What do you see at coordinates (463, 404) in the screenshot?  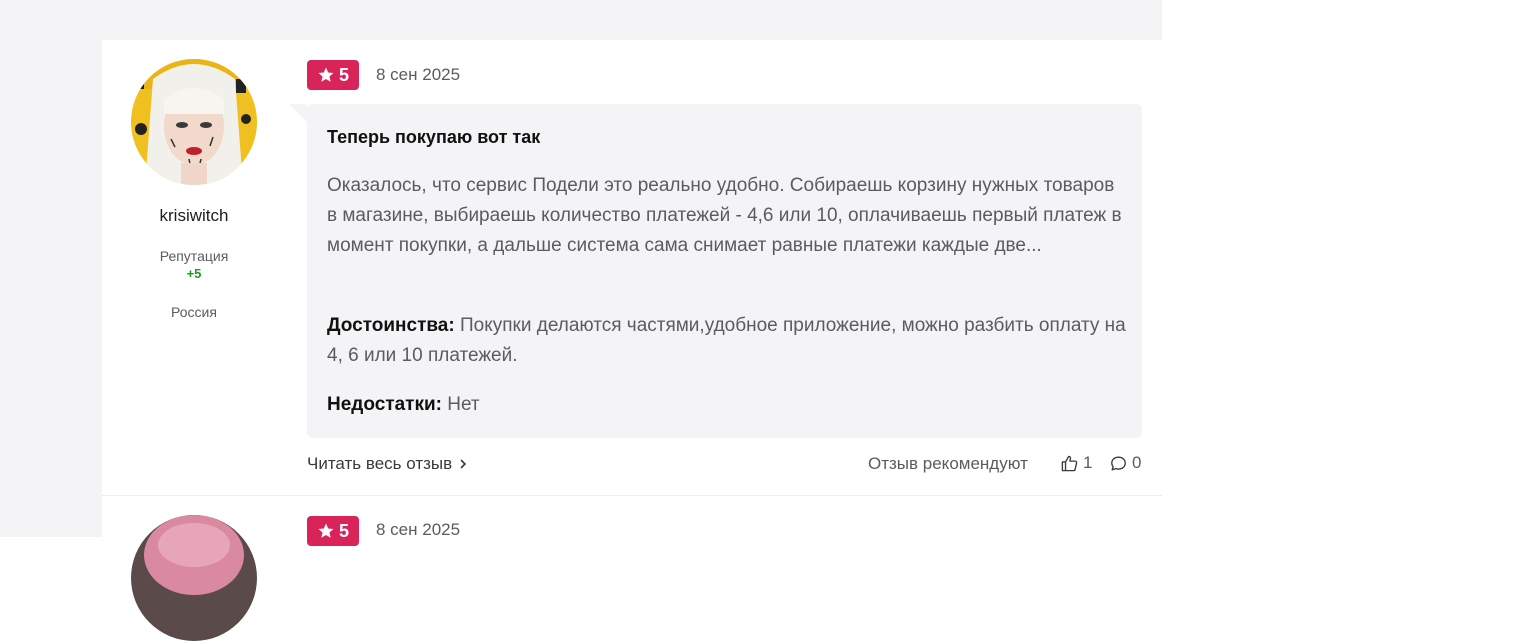 I see `cons-text: Нет` at bounding box center [463, 404].